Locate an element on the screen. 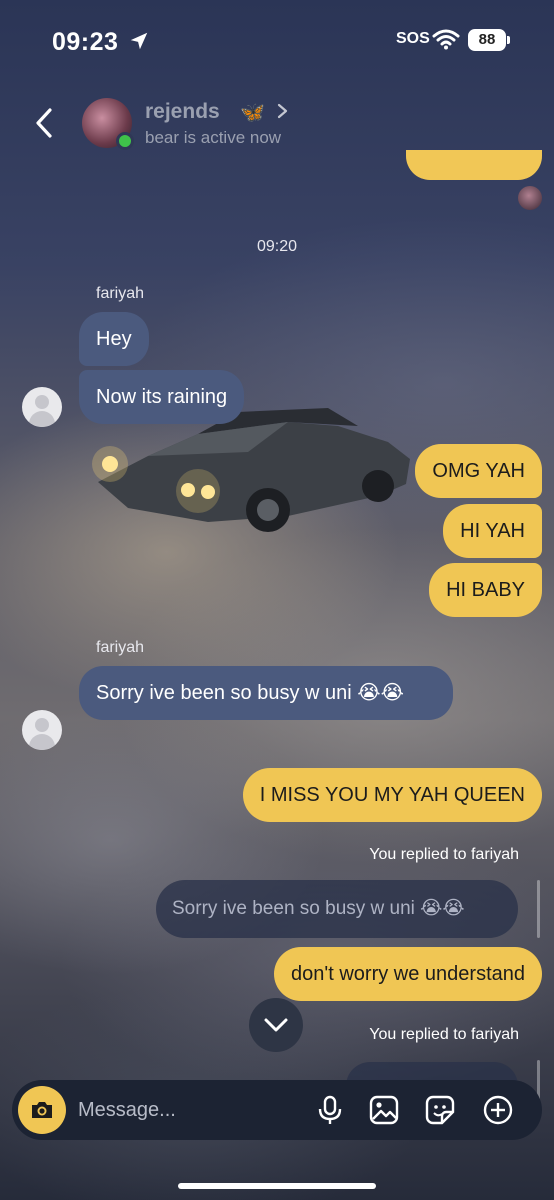 The width and height of the screenshot is (554, 1200). outgoing-message: don't worry we understand is located at coordinates (408, 974).